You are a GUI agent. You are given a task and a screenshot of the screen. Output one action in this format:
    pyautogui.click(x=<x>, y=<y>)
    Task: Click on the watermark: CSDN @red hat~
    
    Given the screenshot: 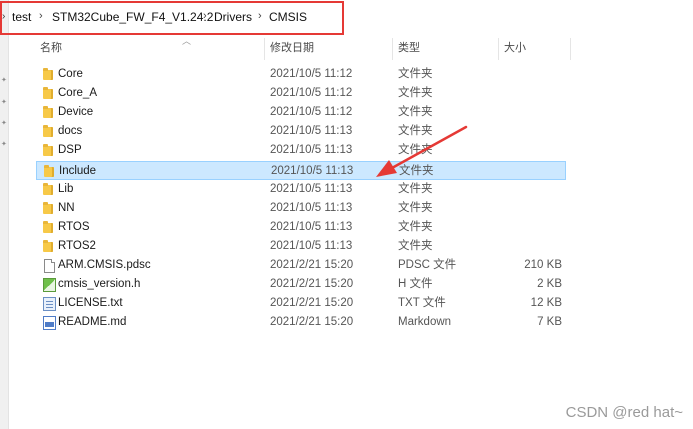 What is the action you would take?
    pyautogui.click(x=624, y=412)
    